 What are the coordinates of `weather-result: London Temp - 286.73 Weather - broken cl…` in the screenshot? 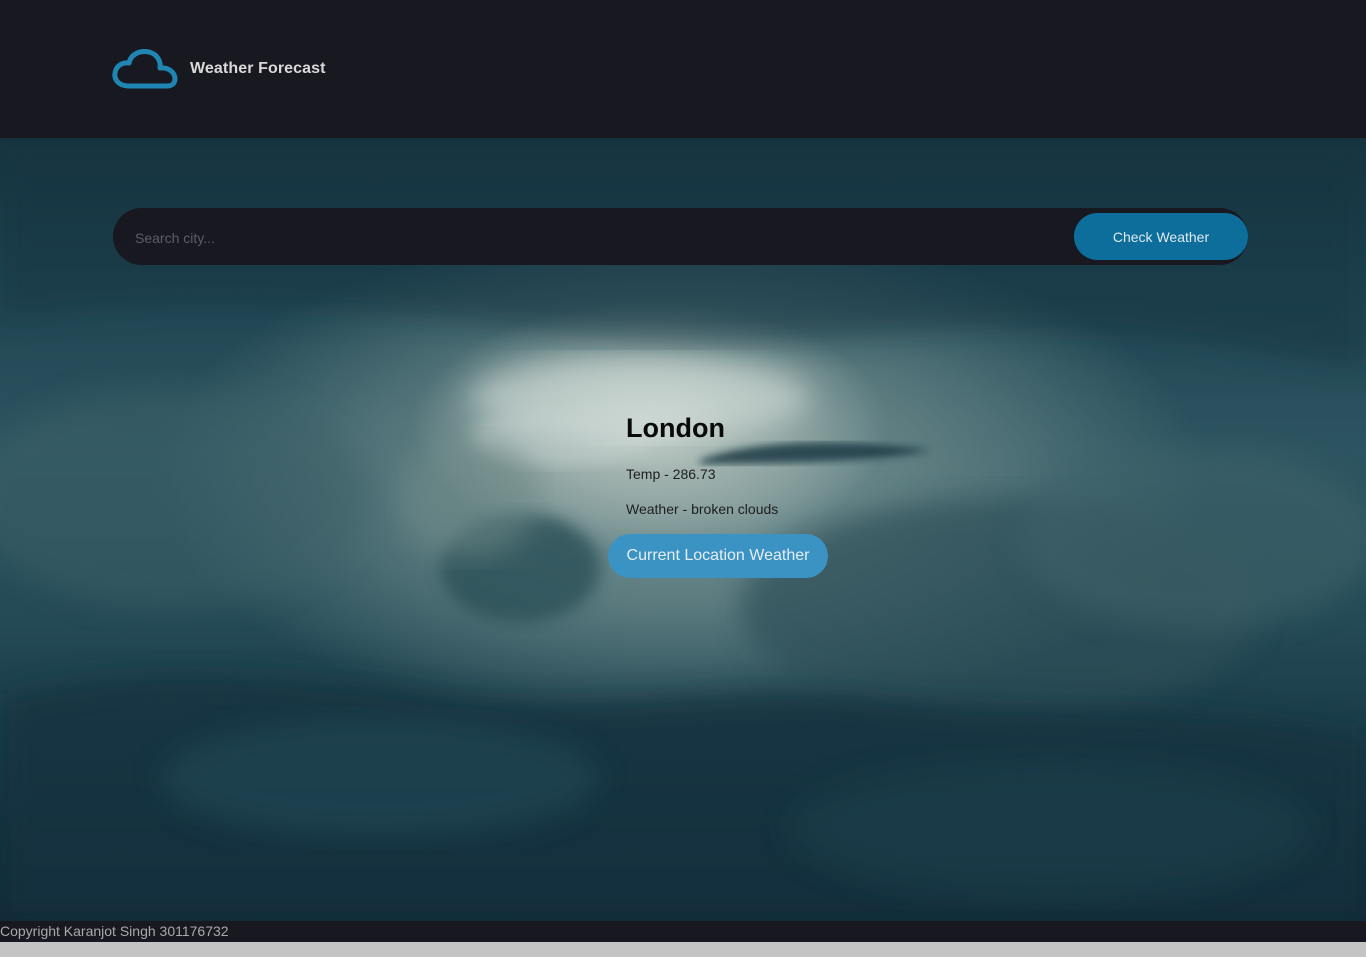 It's located at (702, 463).